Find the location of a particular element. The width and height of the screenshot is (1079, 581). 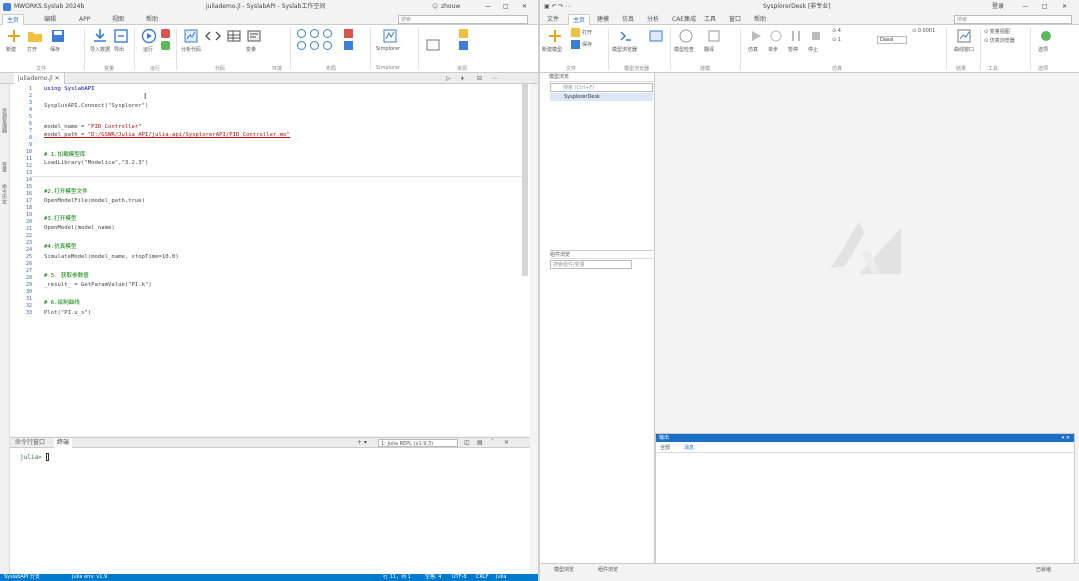

model-search-input: 搜索 (Ctrl+F) is located at coordinates (601, 87).